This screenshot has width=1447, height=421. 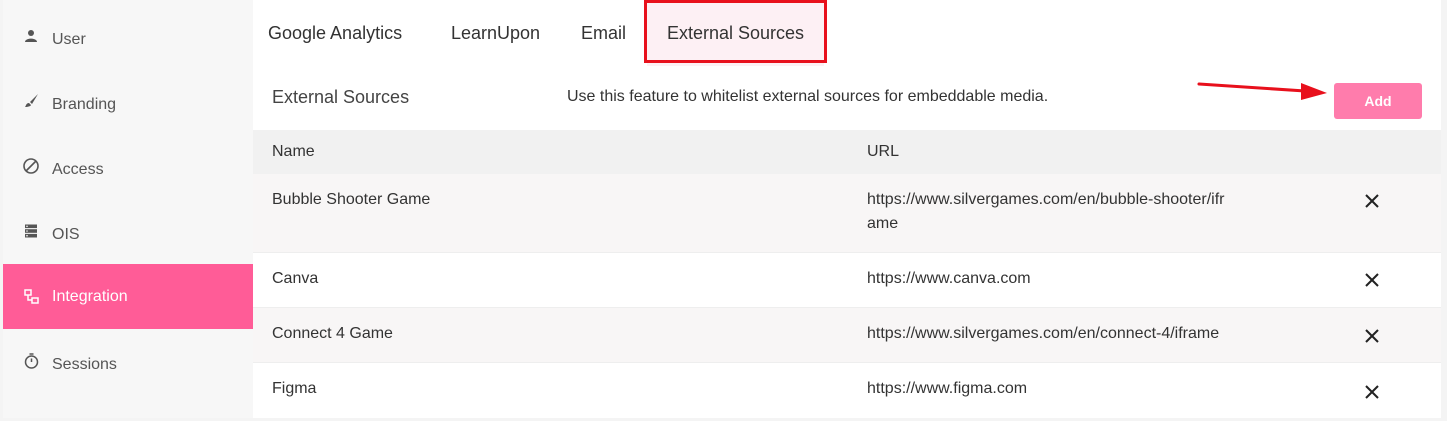 I want to click on sidebar-item-access: Access, so click(x=128, y=165).